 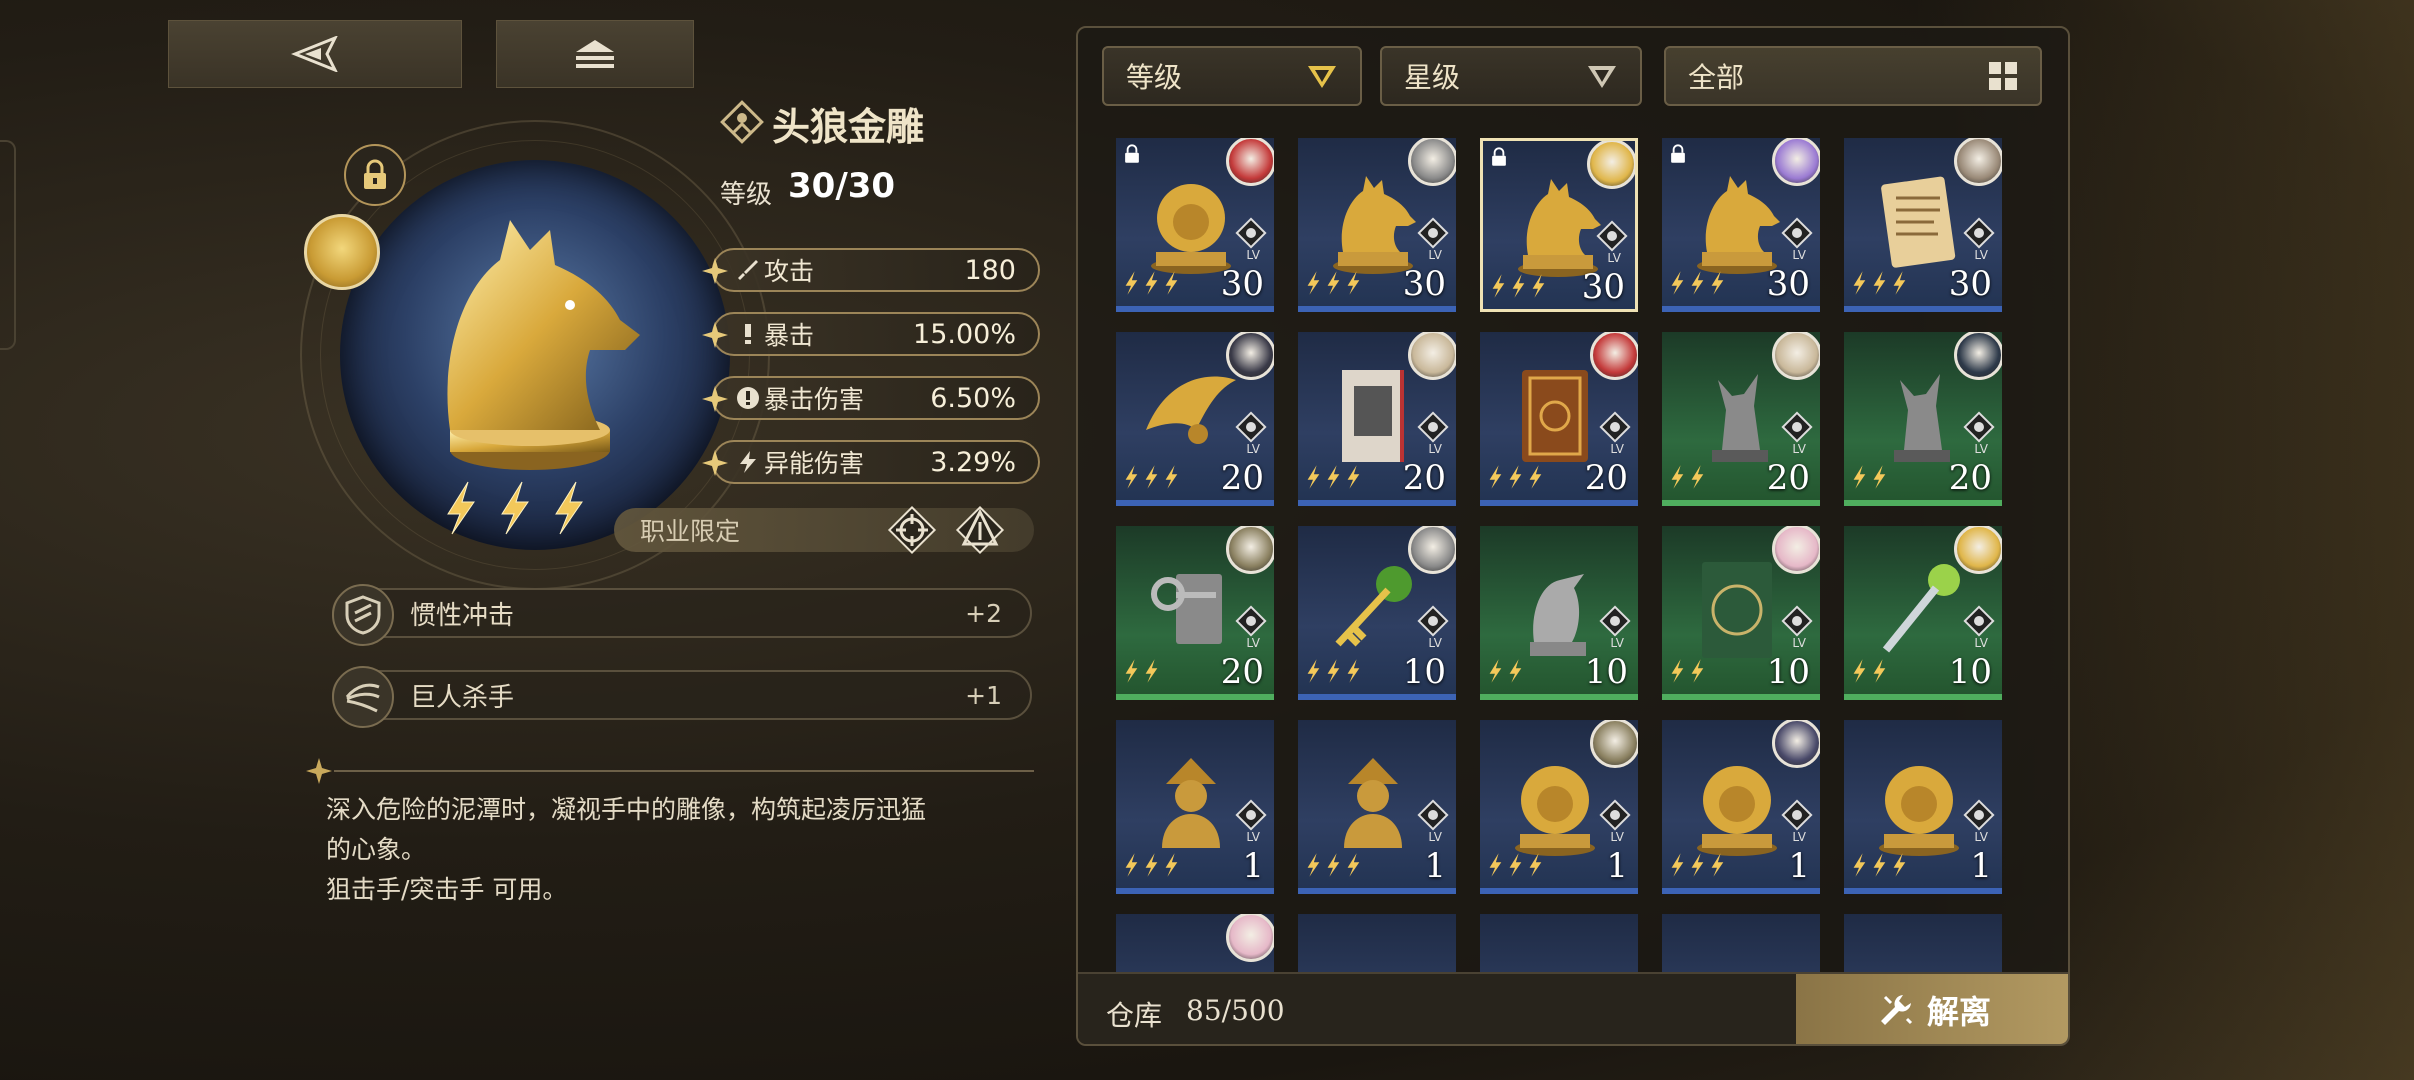 What do you see at coordinates (682, 697) in the screenshot?
I see `skill-row: 巨人杀手 +1` at bounding box center [682, 697].